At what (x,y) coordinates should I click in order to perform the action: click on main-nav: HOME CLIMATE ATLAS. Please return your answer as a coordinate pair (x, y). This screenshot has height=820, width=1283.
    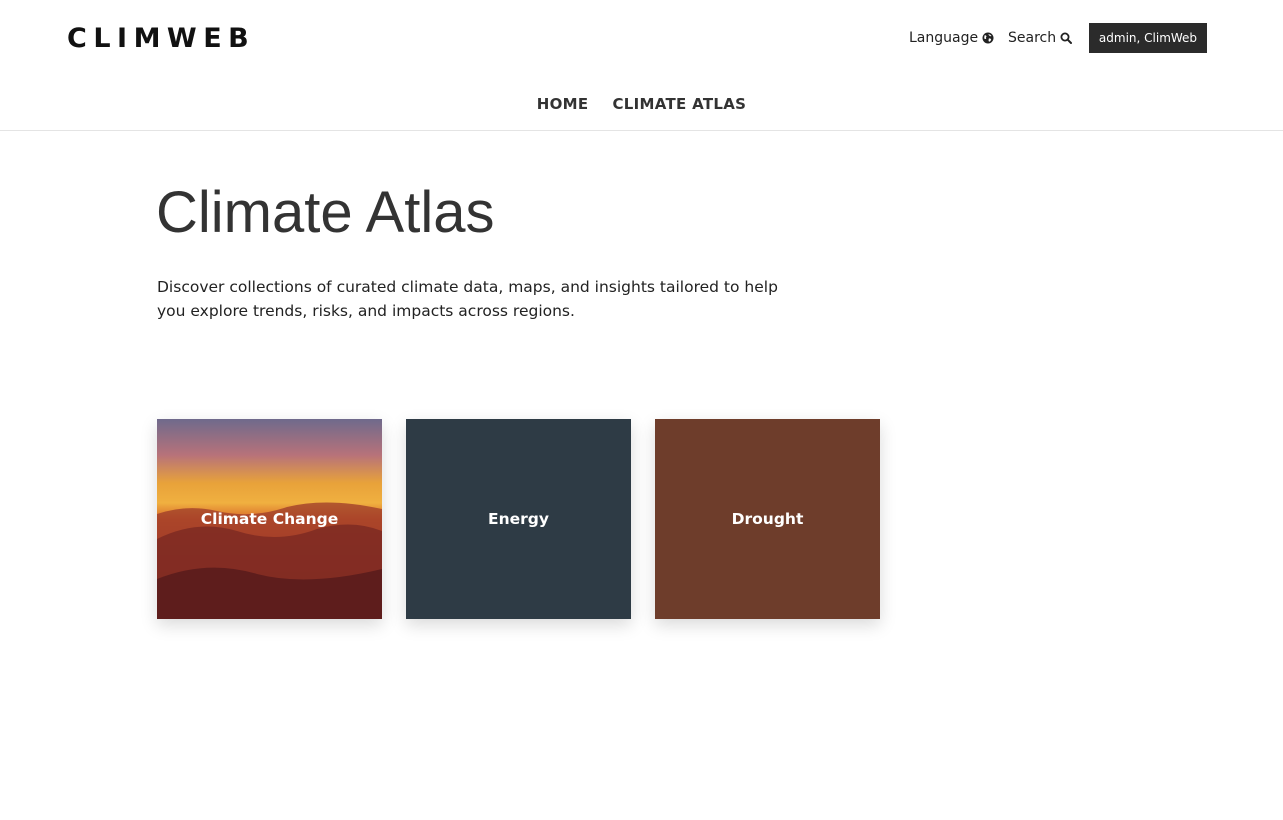
    Looking at the image, I should click on (641, 104).